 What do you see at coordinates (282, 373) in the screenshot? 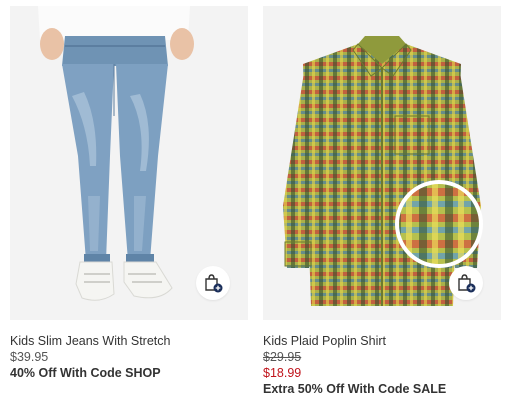
I see `sale-price: $18.99` at bounding box center [282, 373].